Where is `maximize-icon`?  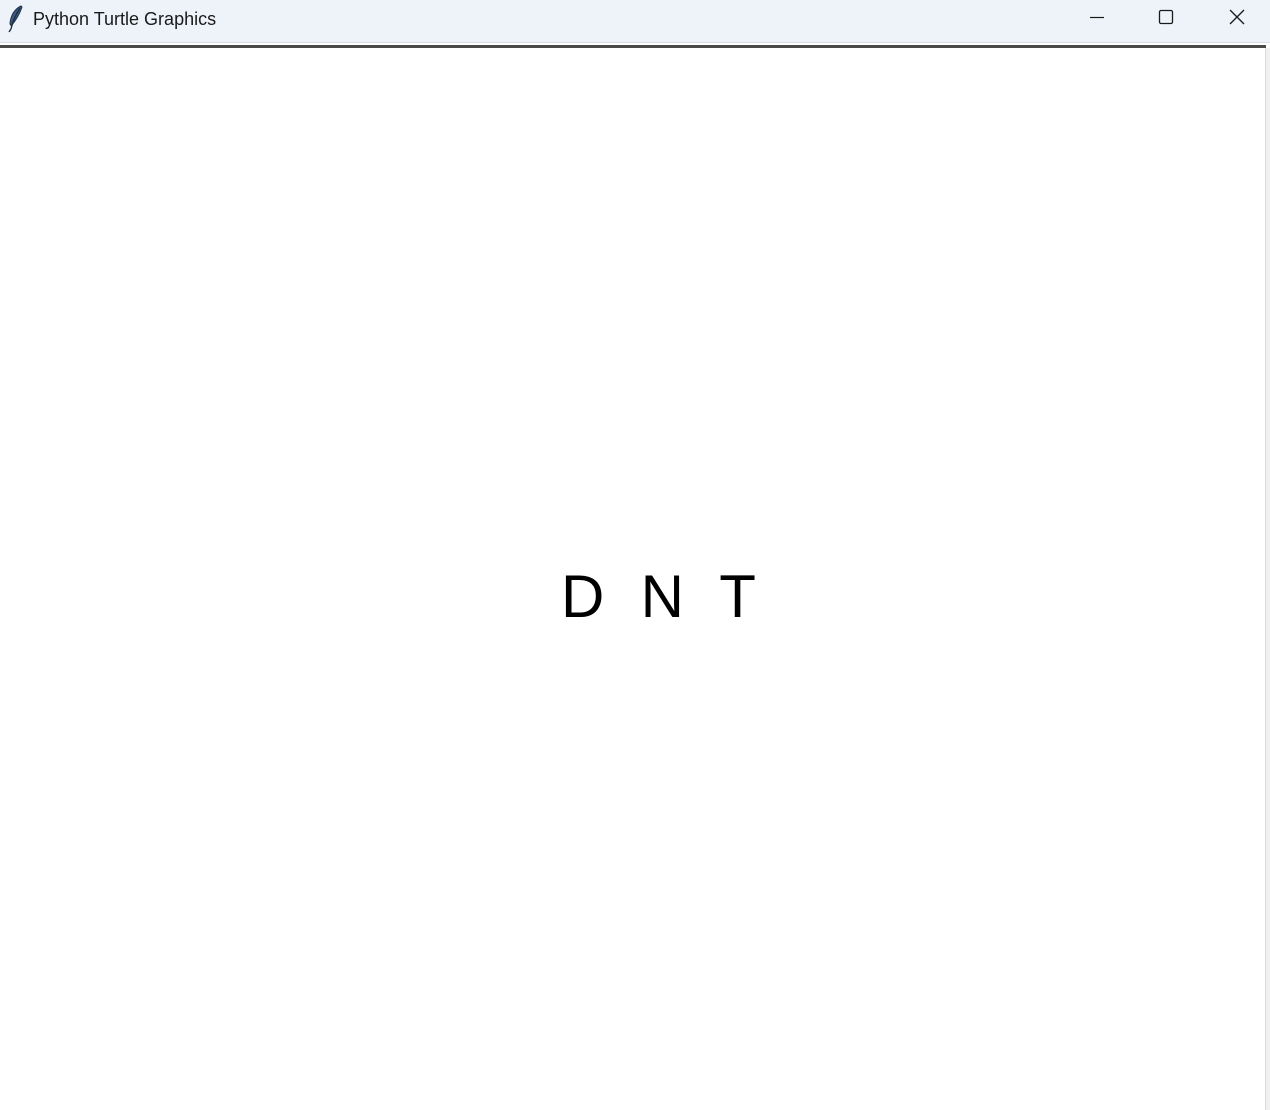 maximize-icon is located at coordinates (1166, 19).